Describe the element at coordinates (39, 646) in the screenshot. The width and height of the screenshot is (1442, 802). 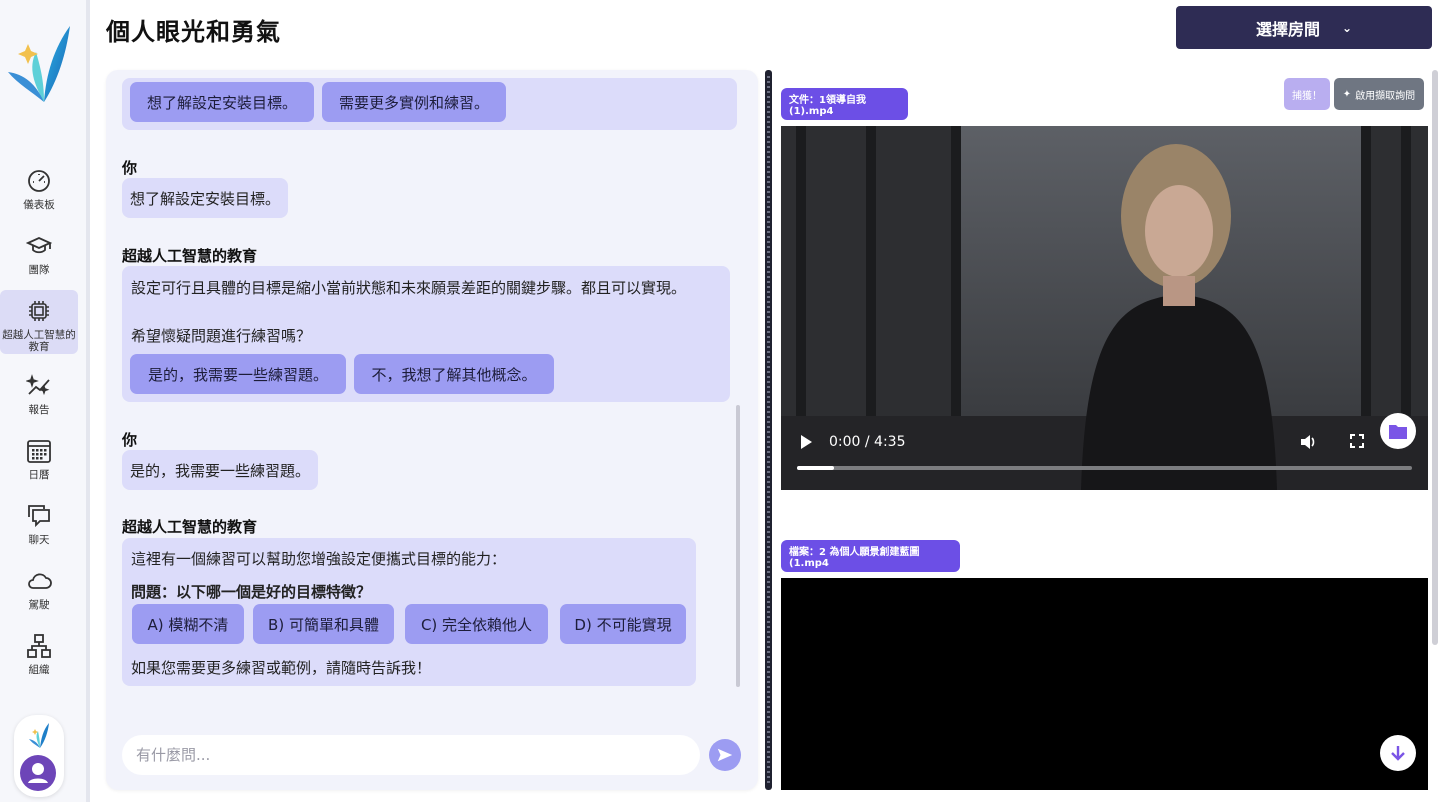
I see `org-chart-icon` at that location.